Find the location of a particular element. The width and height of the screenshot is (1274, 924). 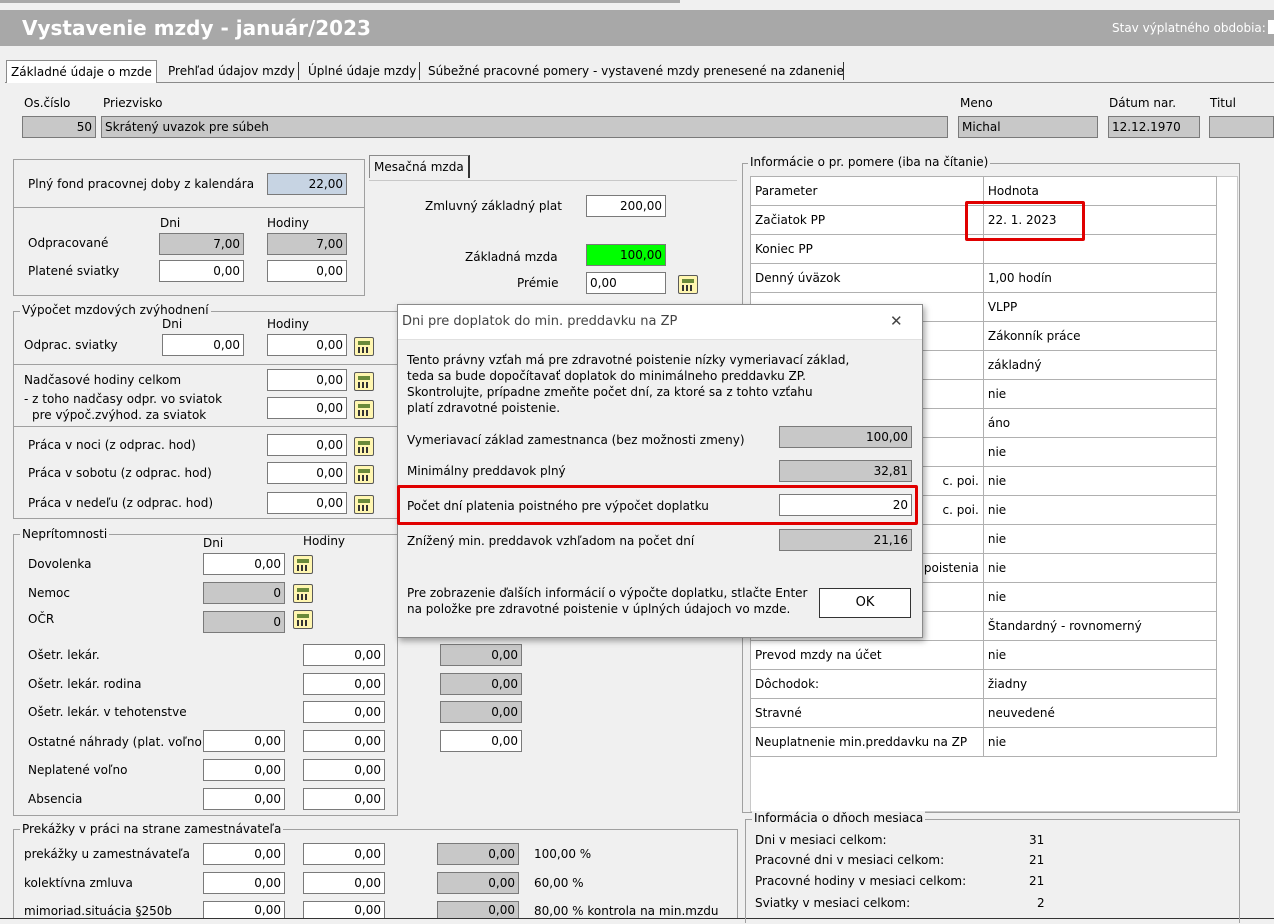

kolektivna-label: kolektívna zmluva is located at coordinates (78, 883).